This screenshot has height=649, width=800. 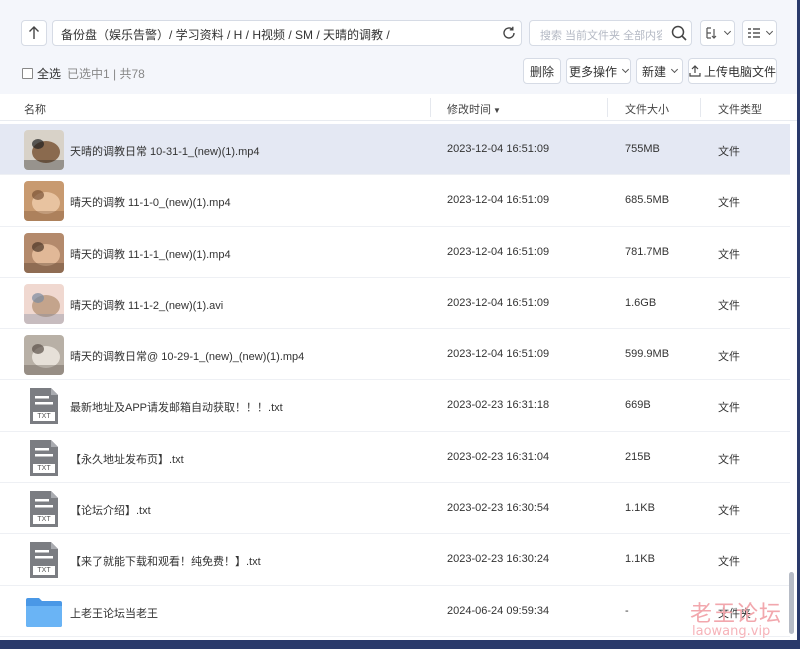 I want to click on path-bar: 备份盘（娱乐告警）/ 学习资料 / H / H视频 / SM / 天晴的调教 /, so click(x=287, y=33).